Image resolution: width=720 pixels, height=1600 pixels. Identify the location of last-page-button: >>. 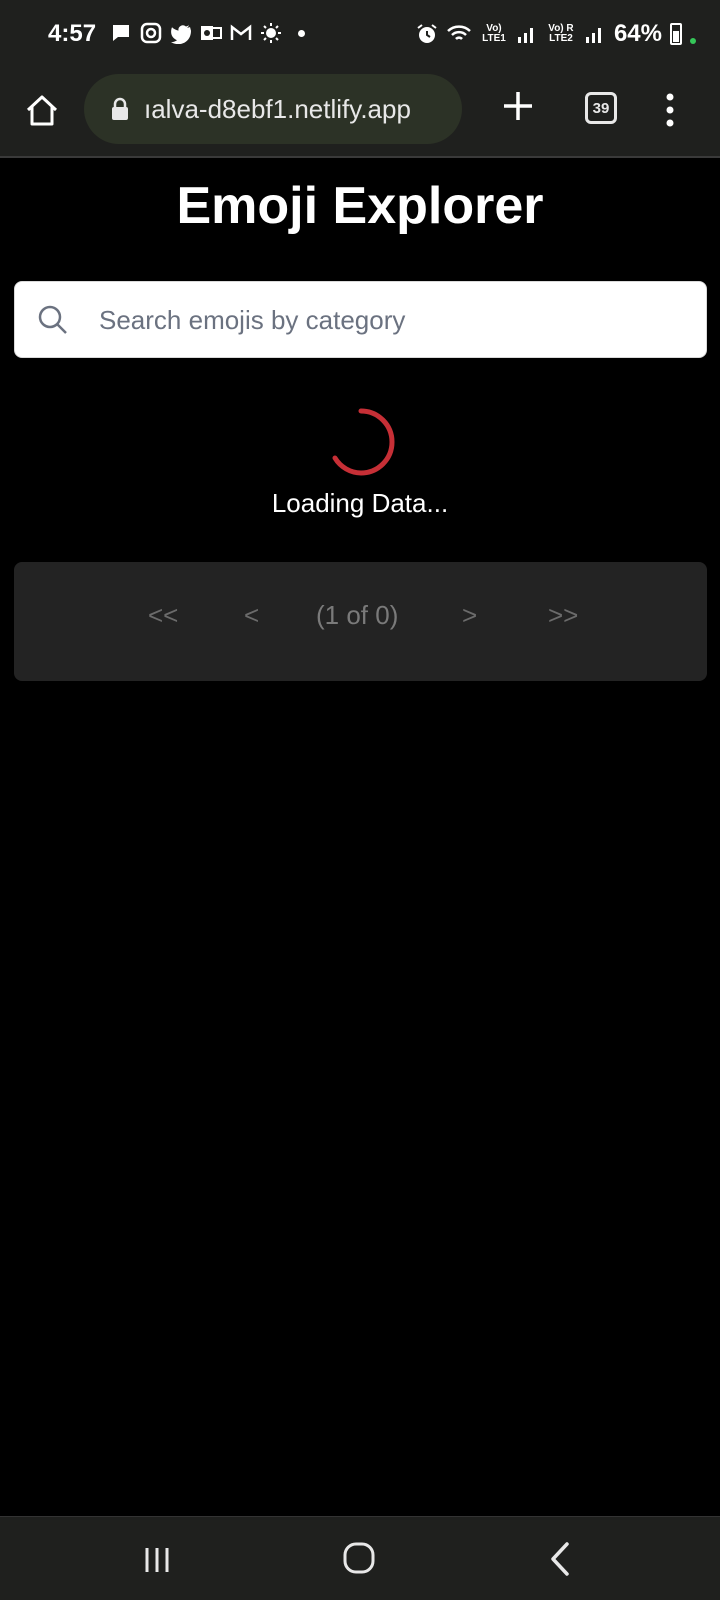
(563, 615).